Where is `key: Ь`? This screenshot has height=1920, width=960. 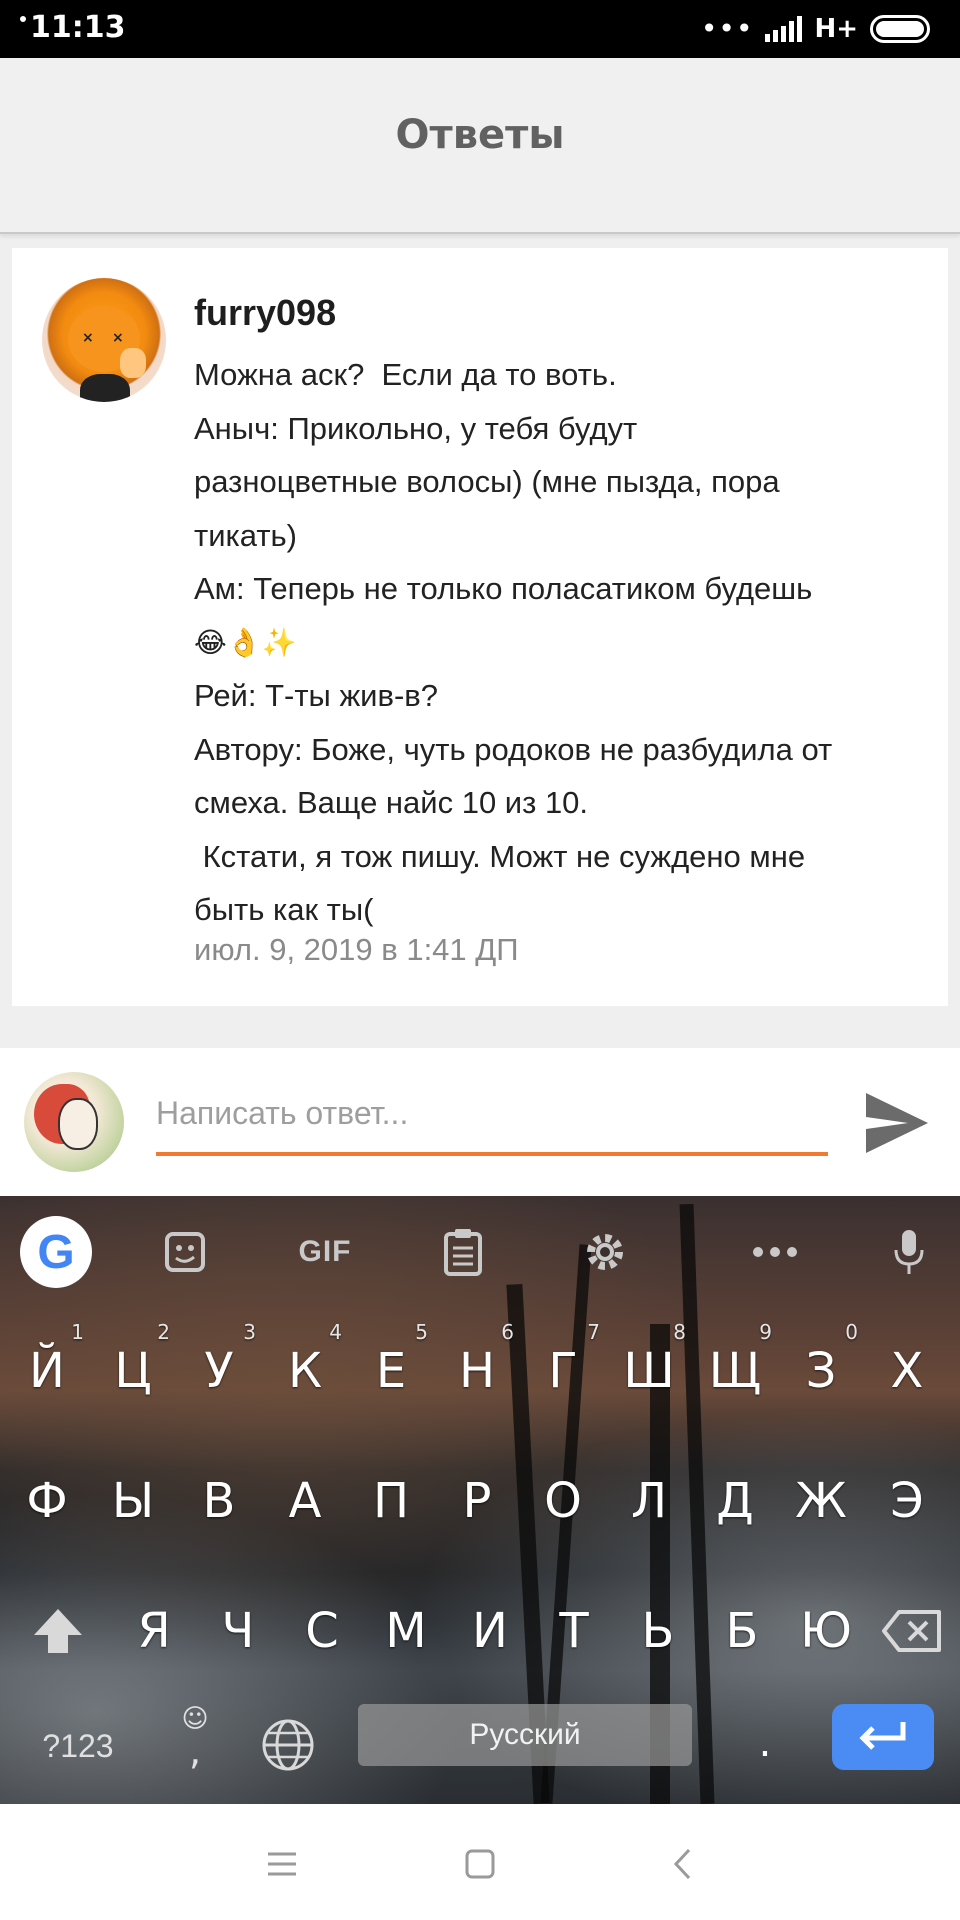
key: Ь is located at coordinates (658, 1631).